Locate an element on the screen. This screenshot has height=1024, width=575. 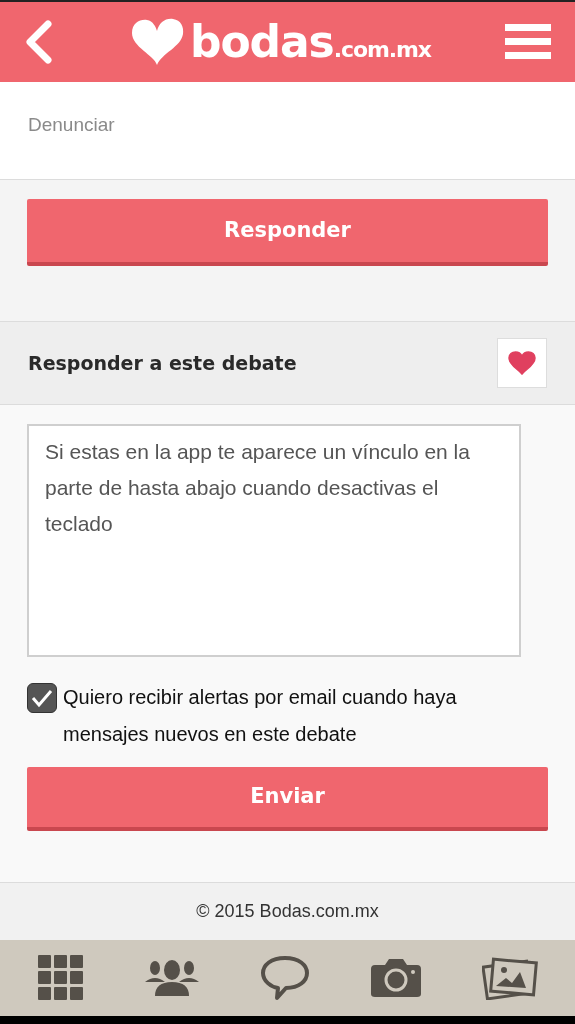
send-button: Enviar is located at coordinates (287, 799).